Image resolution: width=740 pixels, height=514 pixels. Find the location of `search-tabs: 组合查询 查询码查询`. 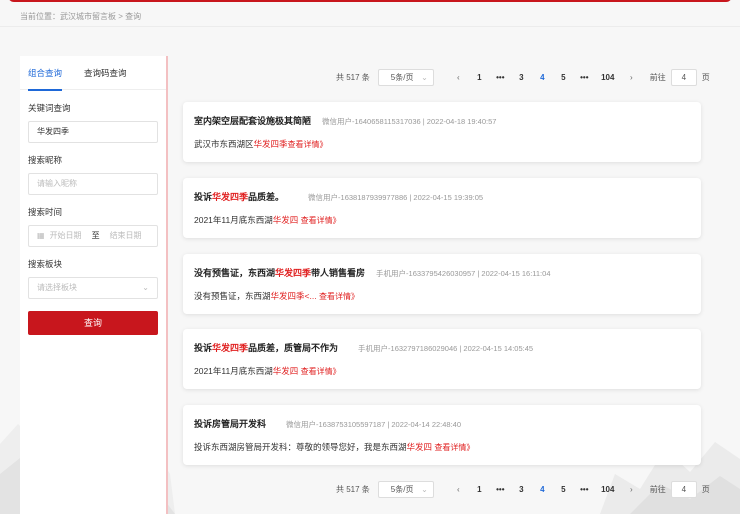

search-tabs: 组合查询 查询码查询 is located at coordinates (93, 73).